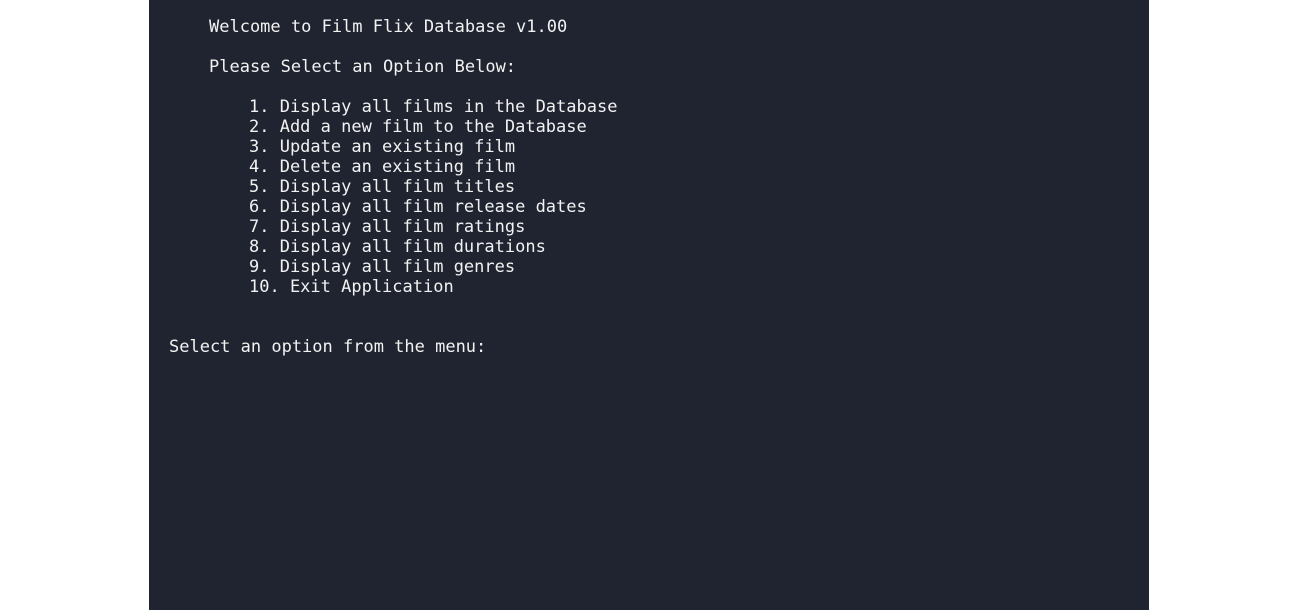 This screenshot has height=610, width=1314. Describe the element at coordinates (382, 167) in the screenshot. I see `menu-item-delete-film: 4. Delete an existing film` at that location.